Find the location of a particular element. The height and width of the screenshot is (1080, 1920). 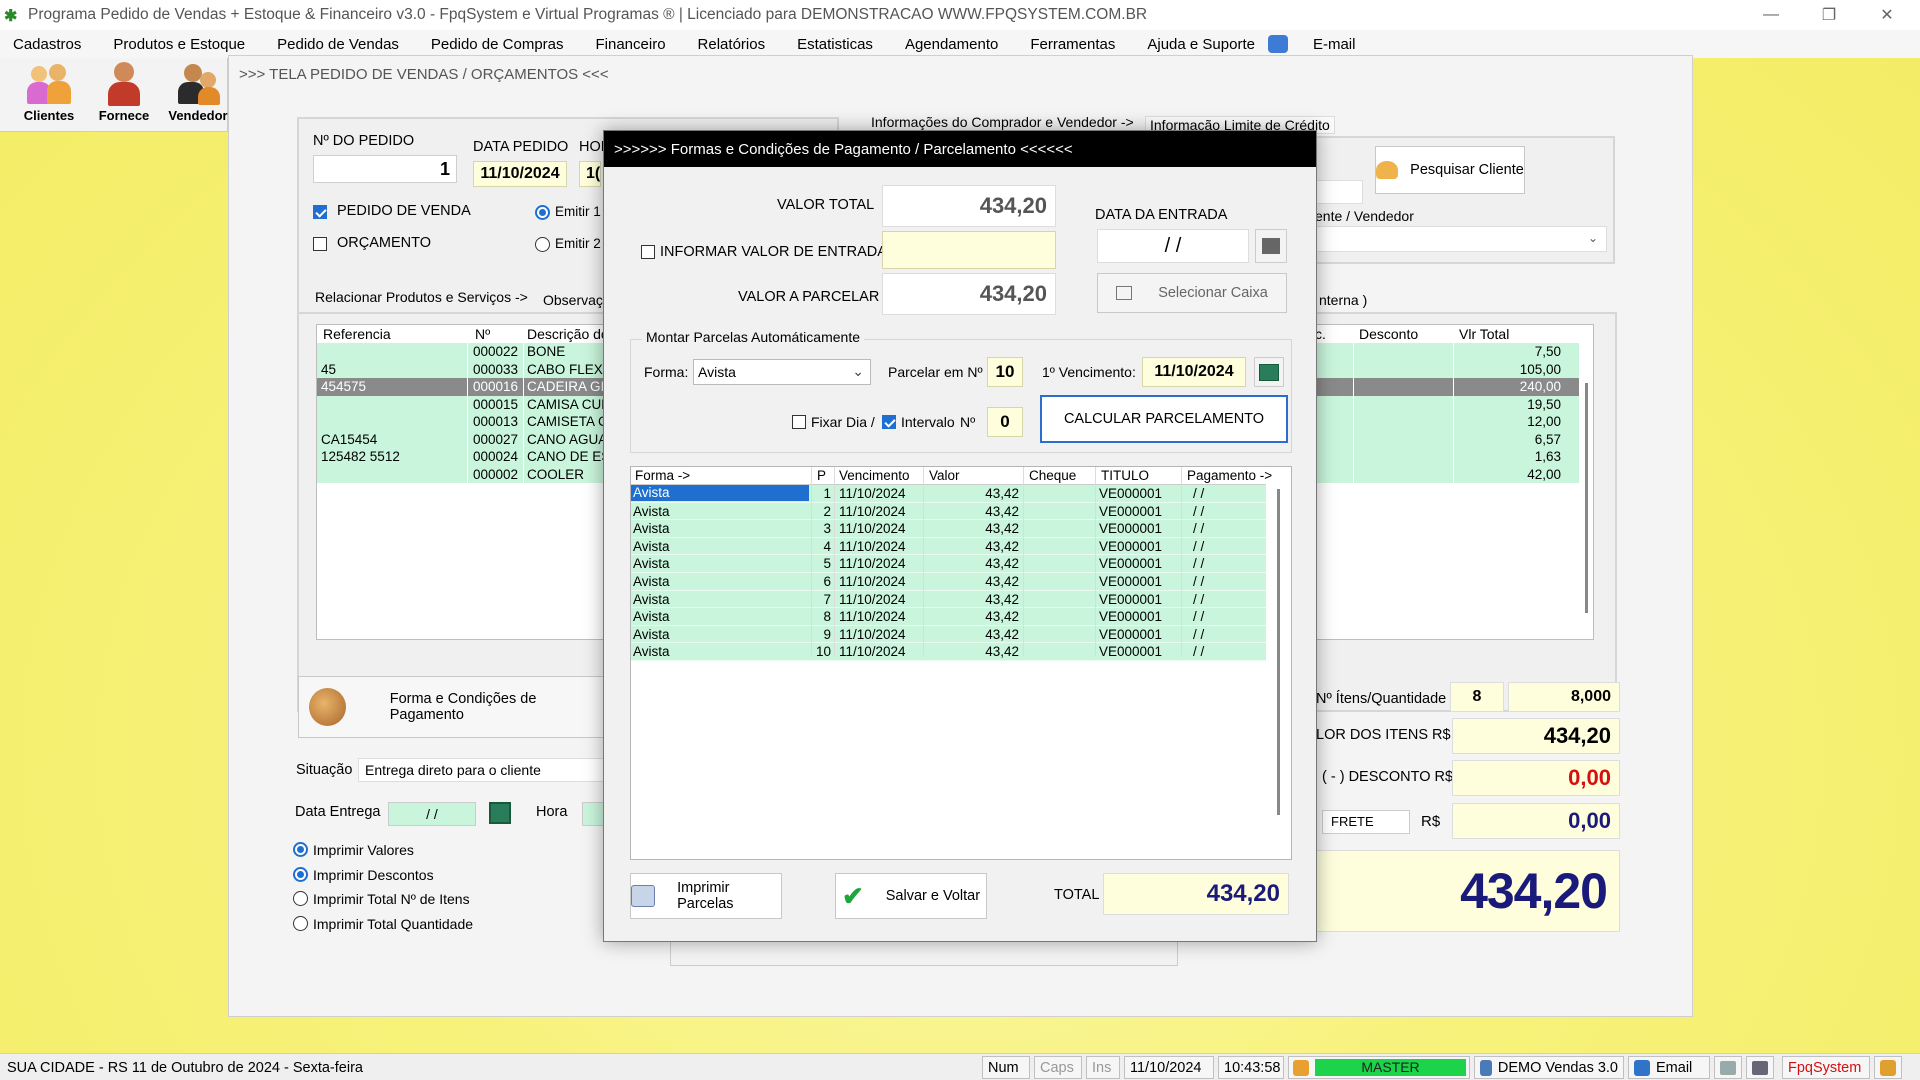

support-icon is located at coordinates (1277, 44).